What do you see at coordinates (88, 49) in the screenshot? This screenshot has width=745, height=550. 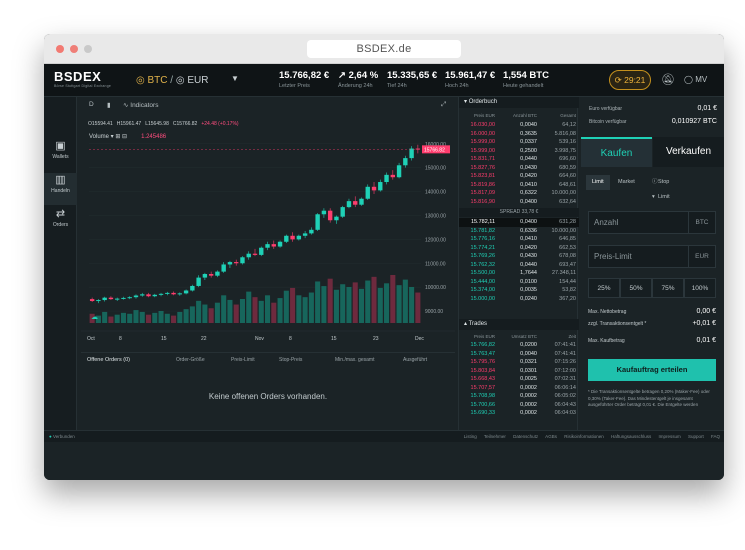 I see `maximize-dot-icon` at bounding box center [88, 49].